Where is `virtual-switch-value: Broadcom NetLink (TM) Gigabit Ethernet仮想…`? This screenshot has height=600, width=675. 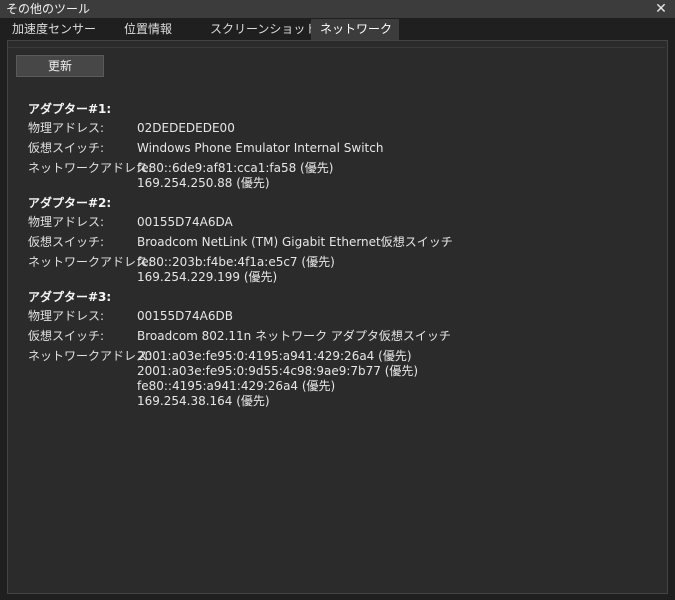
virtual-switch-value: Broadcom NetLink (TM) Gigabit Ethernet仮想… is located at coordinates (295, 242).